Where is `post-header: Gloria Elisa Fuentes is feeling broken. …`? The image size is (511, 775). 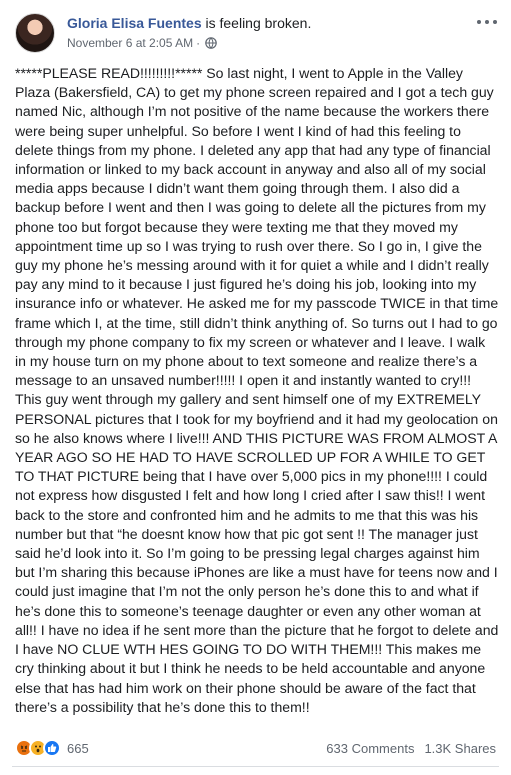 post-header: Gloria Elisa Fuentes is feeling broken. … is located at coordinates (257, 35).